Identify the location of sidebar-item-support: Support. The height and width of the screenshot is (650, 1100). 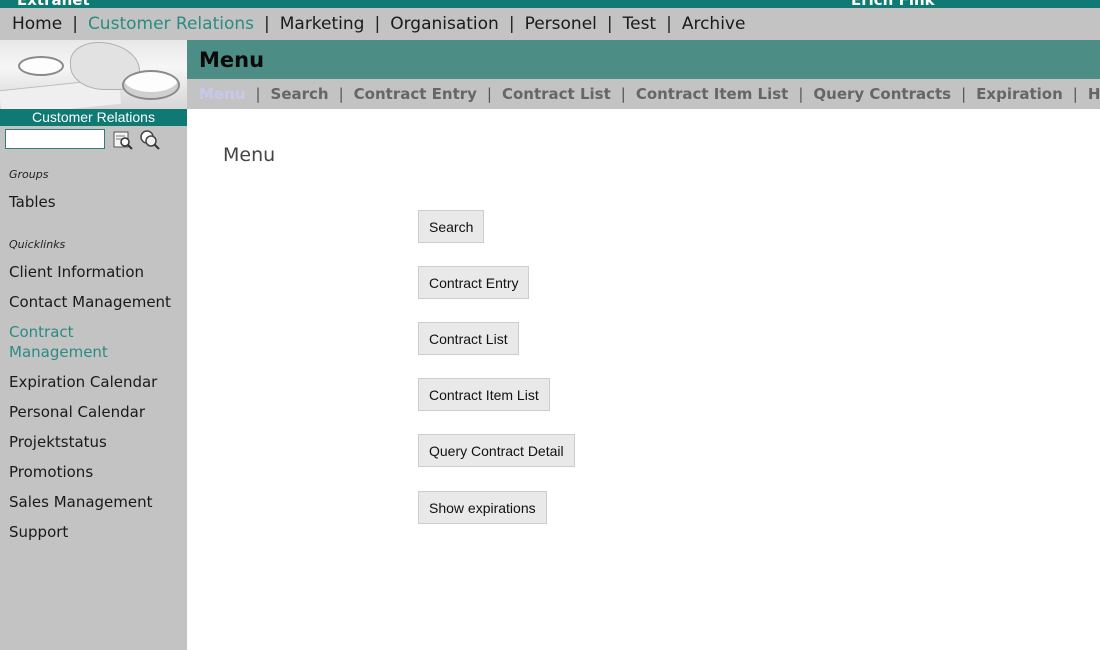
(94, 532).